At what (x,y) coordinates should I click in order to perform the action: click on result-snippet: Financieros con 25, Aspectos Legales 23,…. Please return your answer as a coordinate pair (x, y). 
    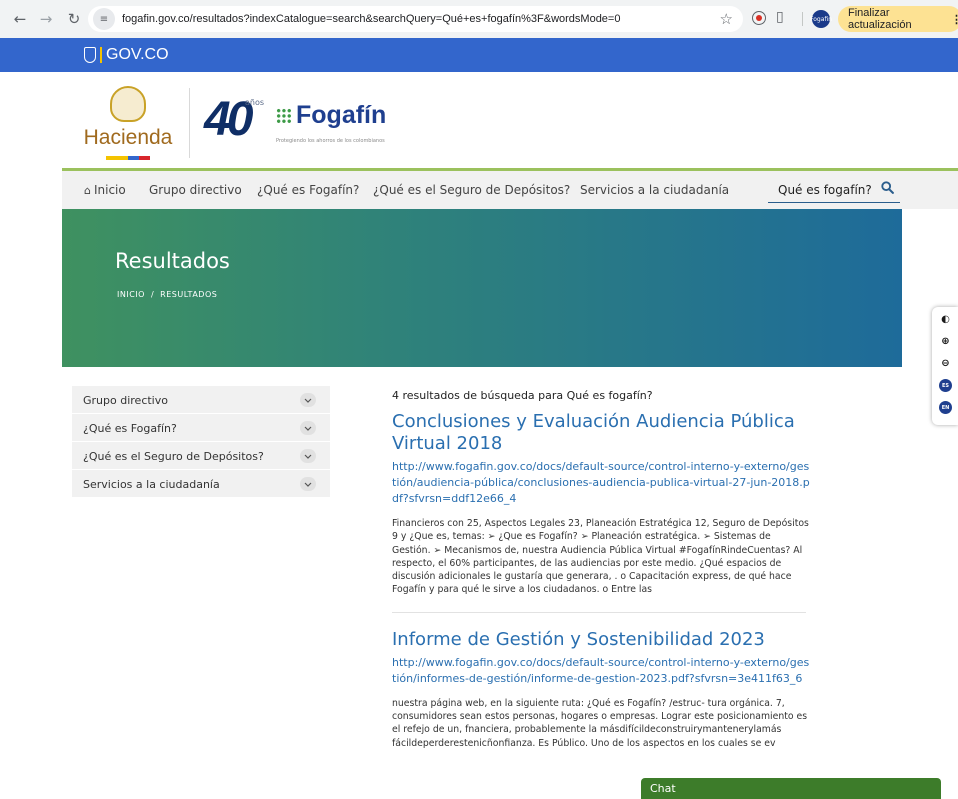
    Looking at the image, I should click on (600, 557).